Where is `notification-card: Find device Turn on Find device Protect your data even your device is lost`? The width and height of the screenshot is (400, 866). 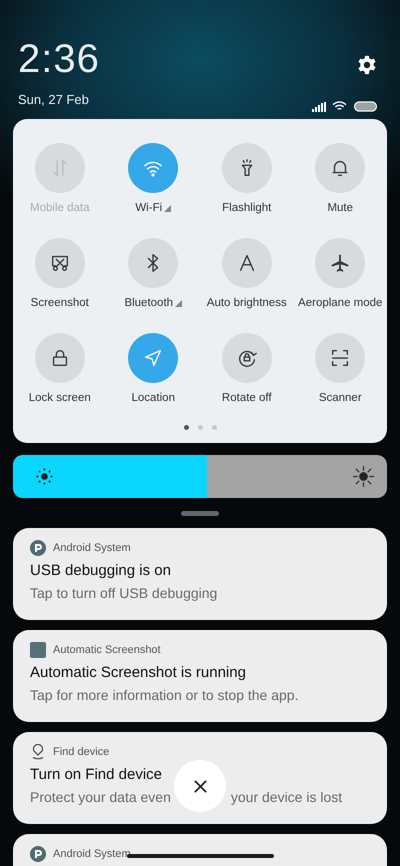
notification-card: Find device Turn on Find device Protect your data even your device is lost is located at coordinates (200, 778).